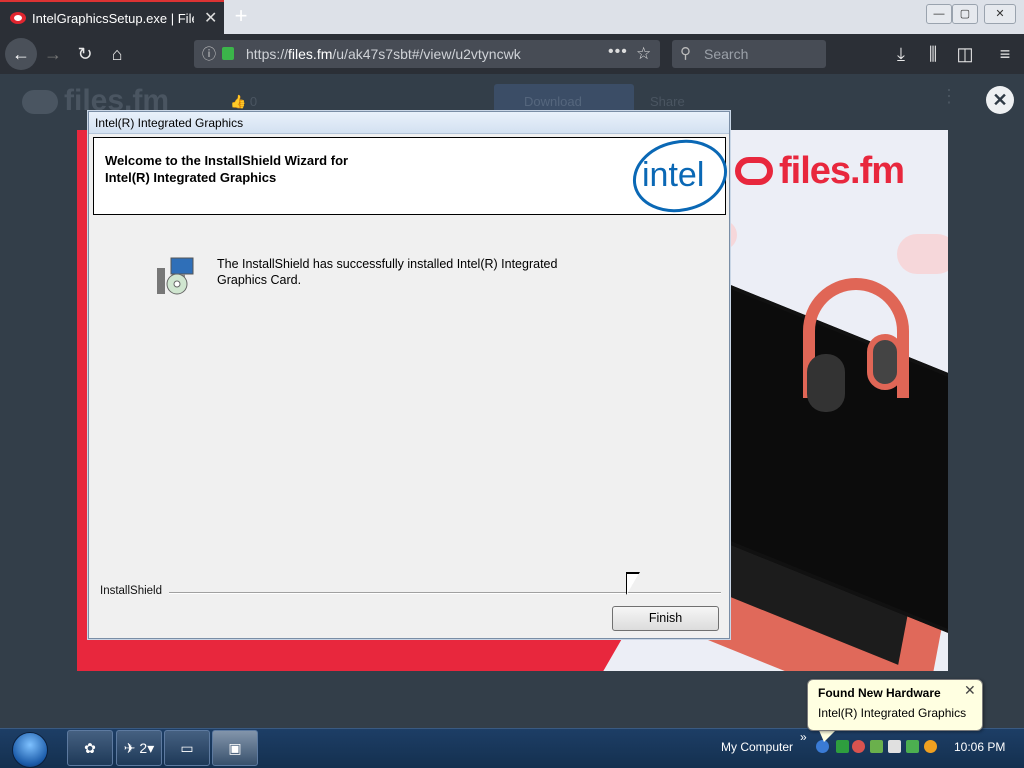  What do you see at coordinates (228, 53) in the screenshot?
I see `lock-icon` at bounding box center [228, 53].